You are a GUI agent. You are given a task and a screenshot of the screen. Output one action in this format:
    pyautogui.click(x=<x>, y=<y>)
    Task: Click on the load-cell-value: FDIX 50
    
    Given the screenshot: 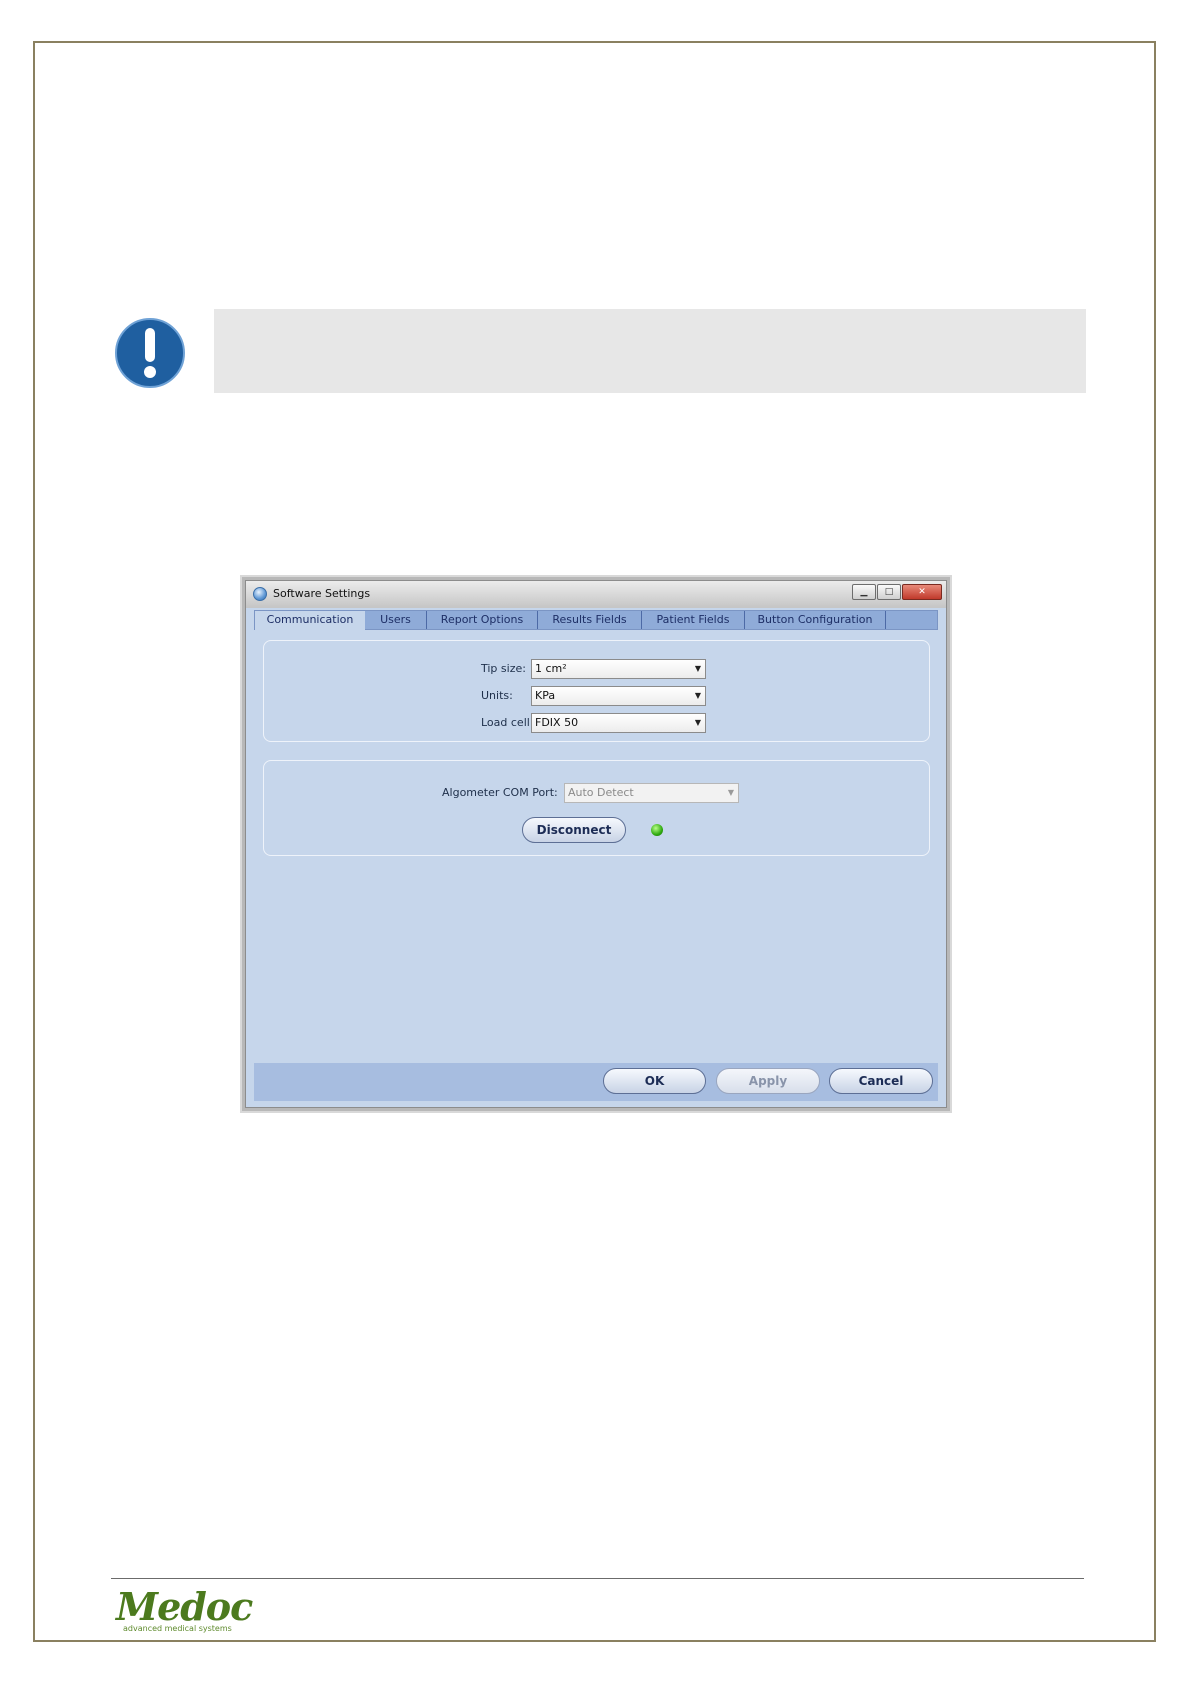 What is the action you would take?
    pyautogui.click(x=557, y=722)
    